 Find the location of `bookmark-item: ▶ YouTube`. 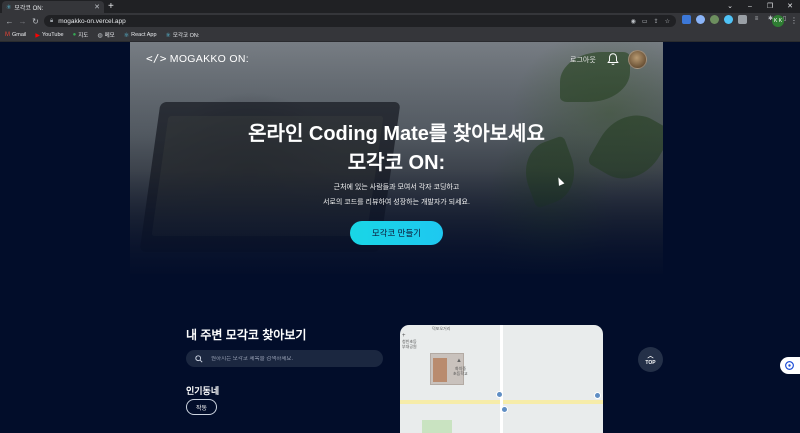

bookmark-item: ▶ YouTube is located at coordinates (49, 35).